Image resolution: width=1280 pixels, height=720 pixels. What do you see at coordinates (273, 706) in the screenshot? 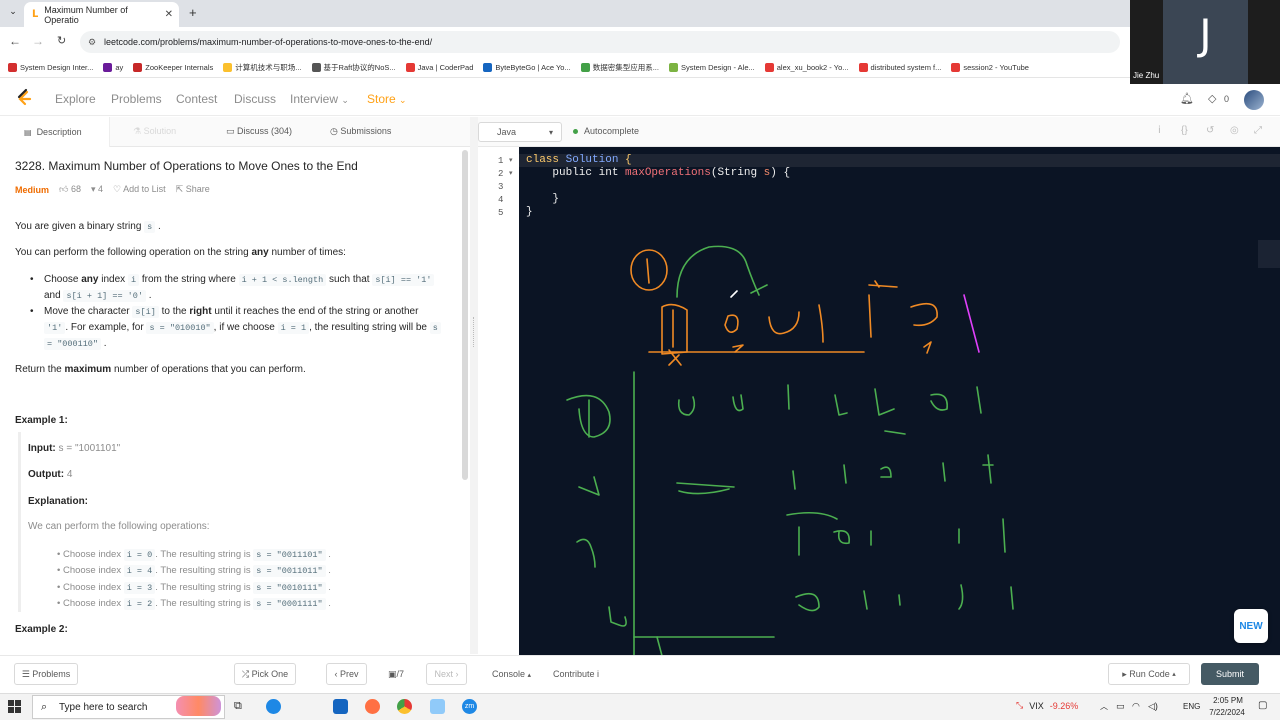
I see `edge-icon` at bounding box center [273, 706].